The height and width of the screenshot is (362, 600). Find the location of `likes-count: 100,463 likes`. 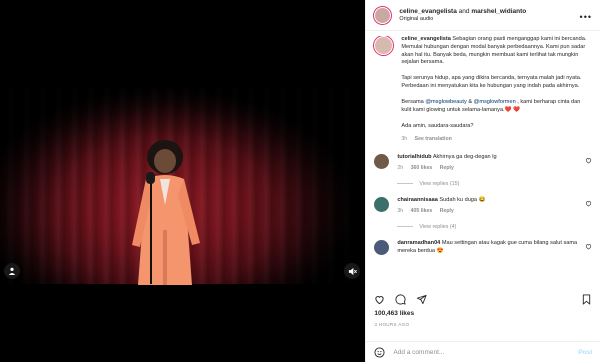

likes-count: 100,463 likes is located at coordinates (394, 313).